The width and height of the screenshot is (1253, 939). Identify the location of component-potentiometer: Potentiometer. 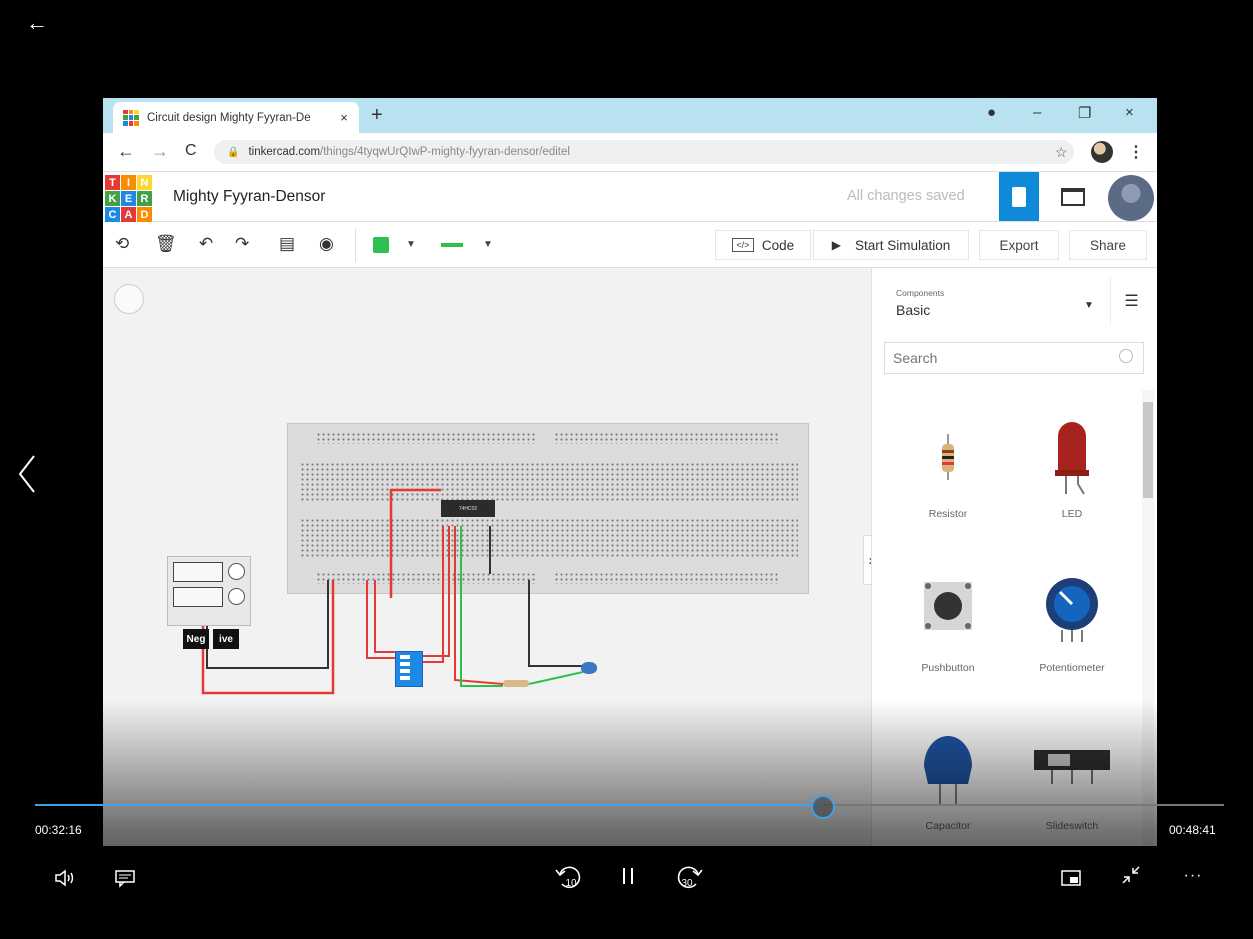
(1072, 630).